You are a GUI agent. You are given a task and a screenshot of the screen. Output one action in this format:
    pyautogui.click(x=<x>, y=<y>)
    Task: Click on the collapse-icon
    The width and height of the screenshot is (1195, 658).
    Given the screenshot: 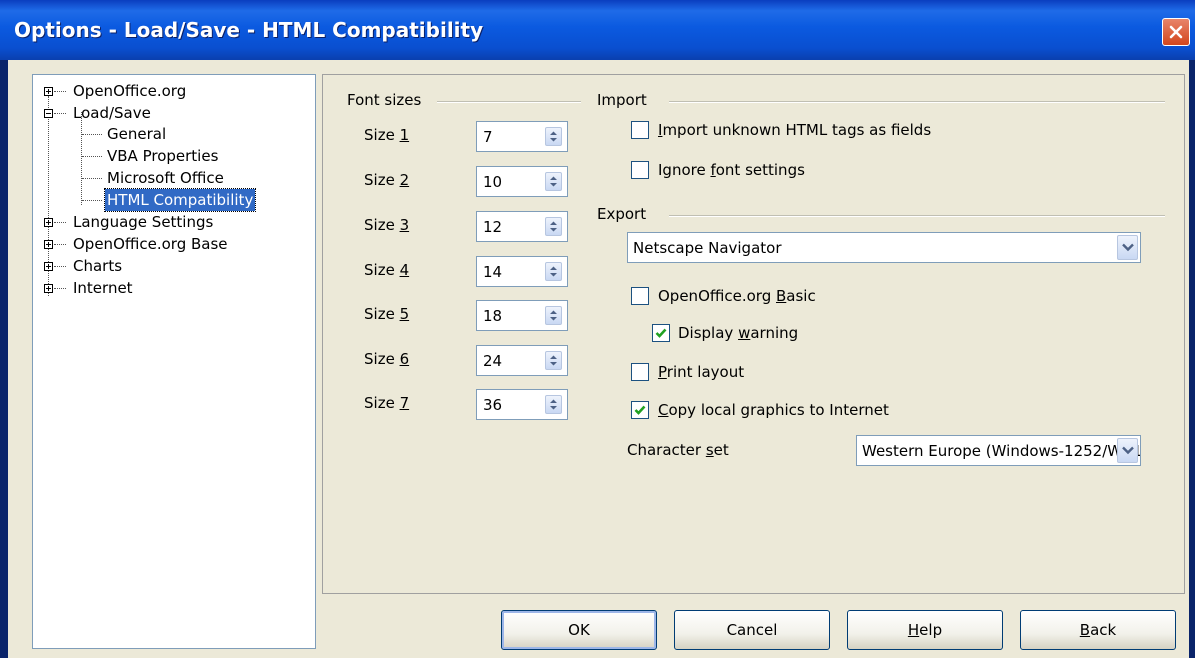 What is the action you would take?
    pyautogui.click(x=48, y=113)
    